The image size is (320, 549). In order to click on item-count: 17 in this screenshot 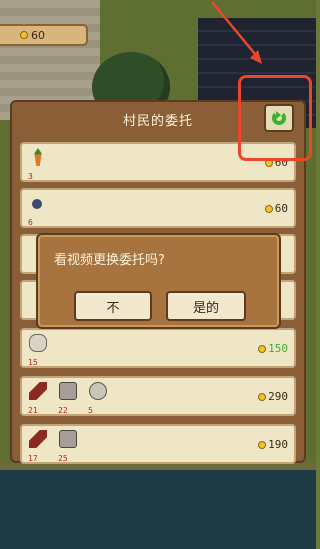, I will do `click(33, 458)`.